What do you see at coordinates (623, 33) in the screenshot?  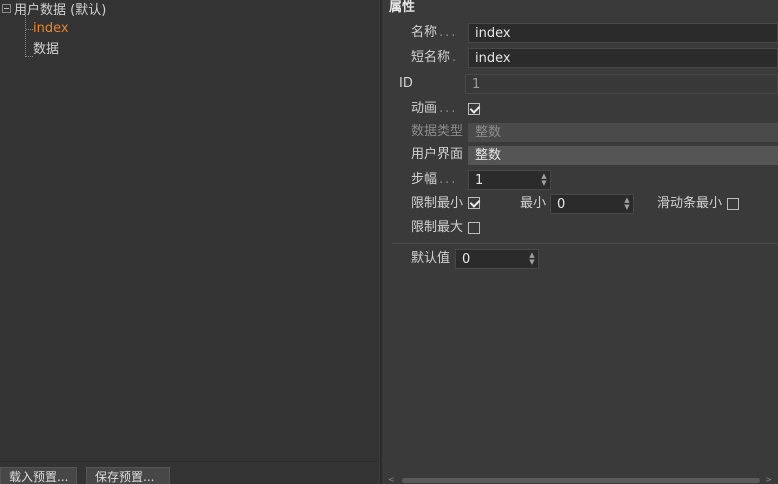 I see `name-field: index` at bounding box center [623, 33].